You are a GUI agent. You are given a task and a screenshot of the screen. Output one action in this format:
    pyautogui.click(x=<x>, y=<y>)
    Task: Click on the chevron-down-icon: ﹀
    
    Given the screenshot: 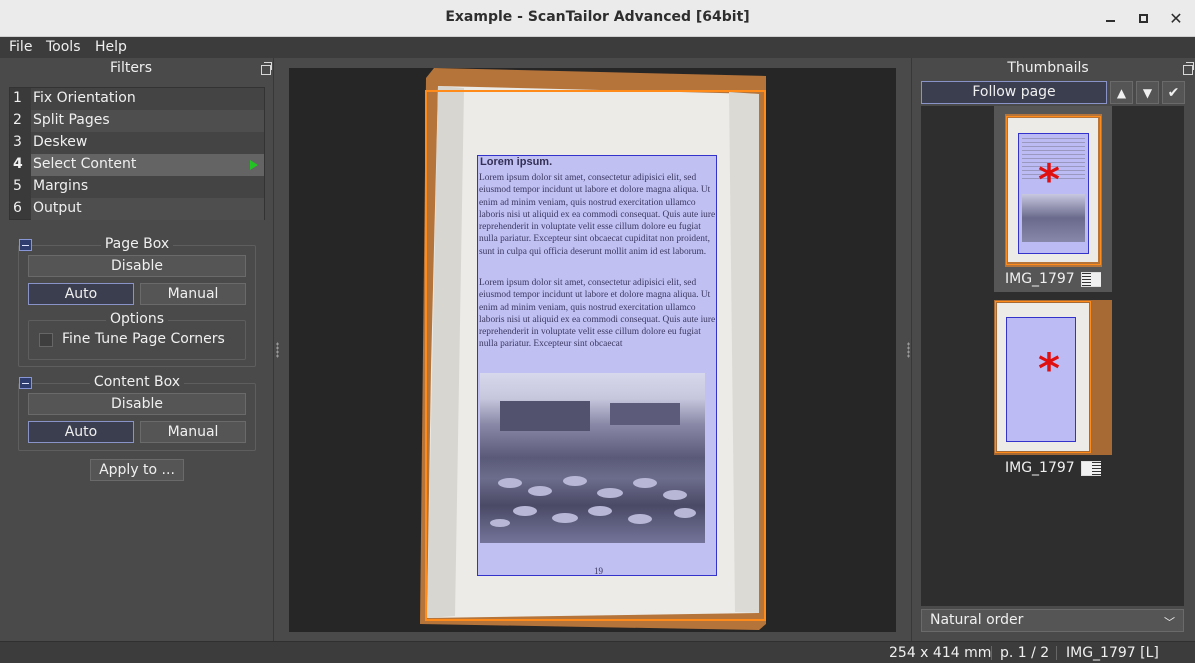 What is the action you would take?
    pyautogui.click(x=1169, y=622)
    